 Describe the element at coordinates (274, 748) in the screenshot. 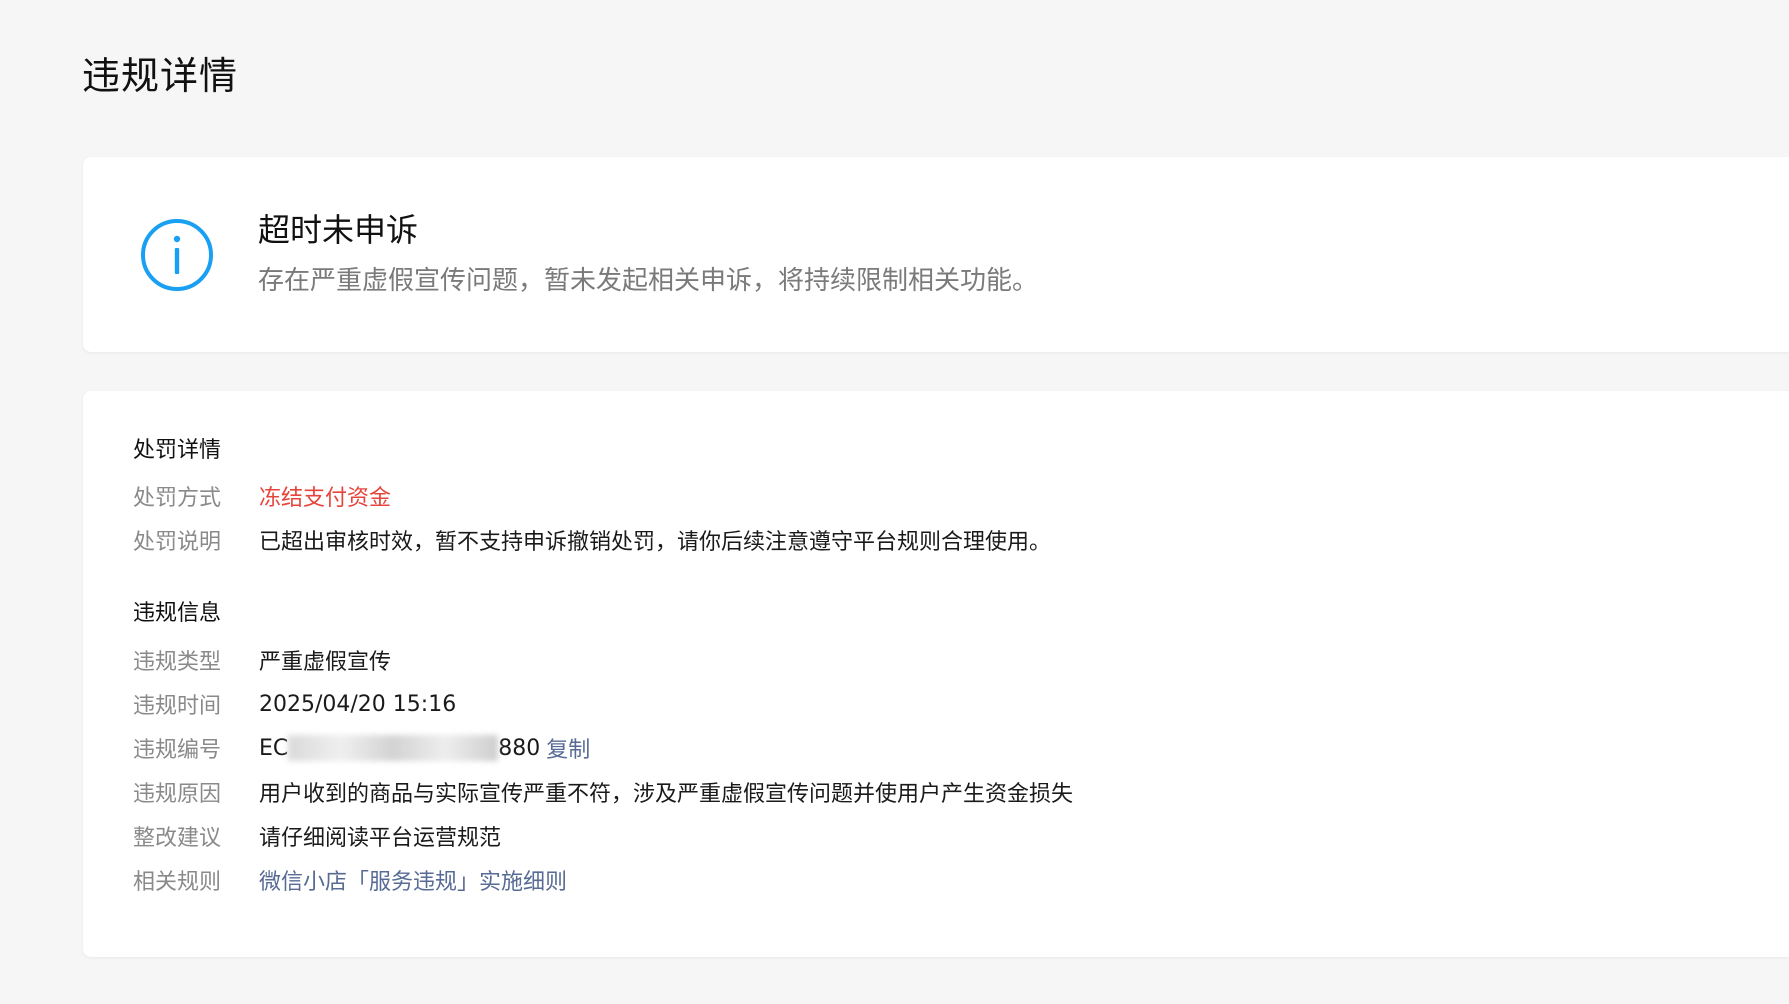

I see `violation-id-prefix: EC` at that location.